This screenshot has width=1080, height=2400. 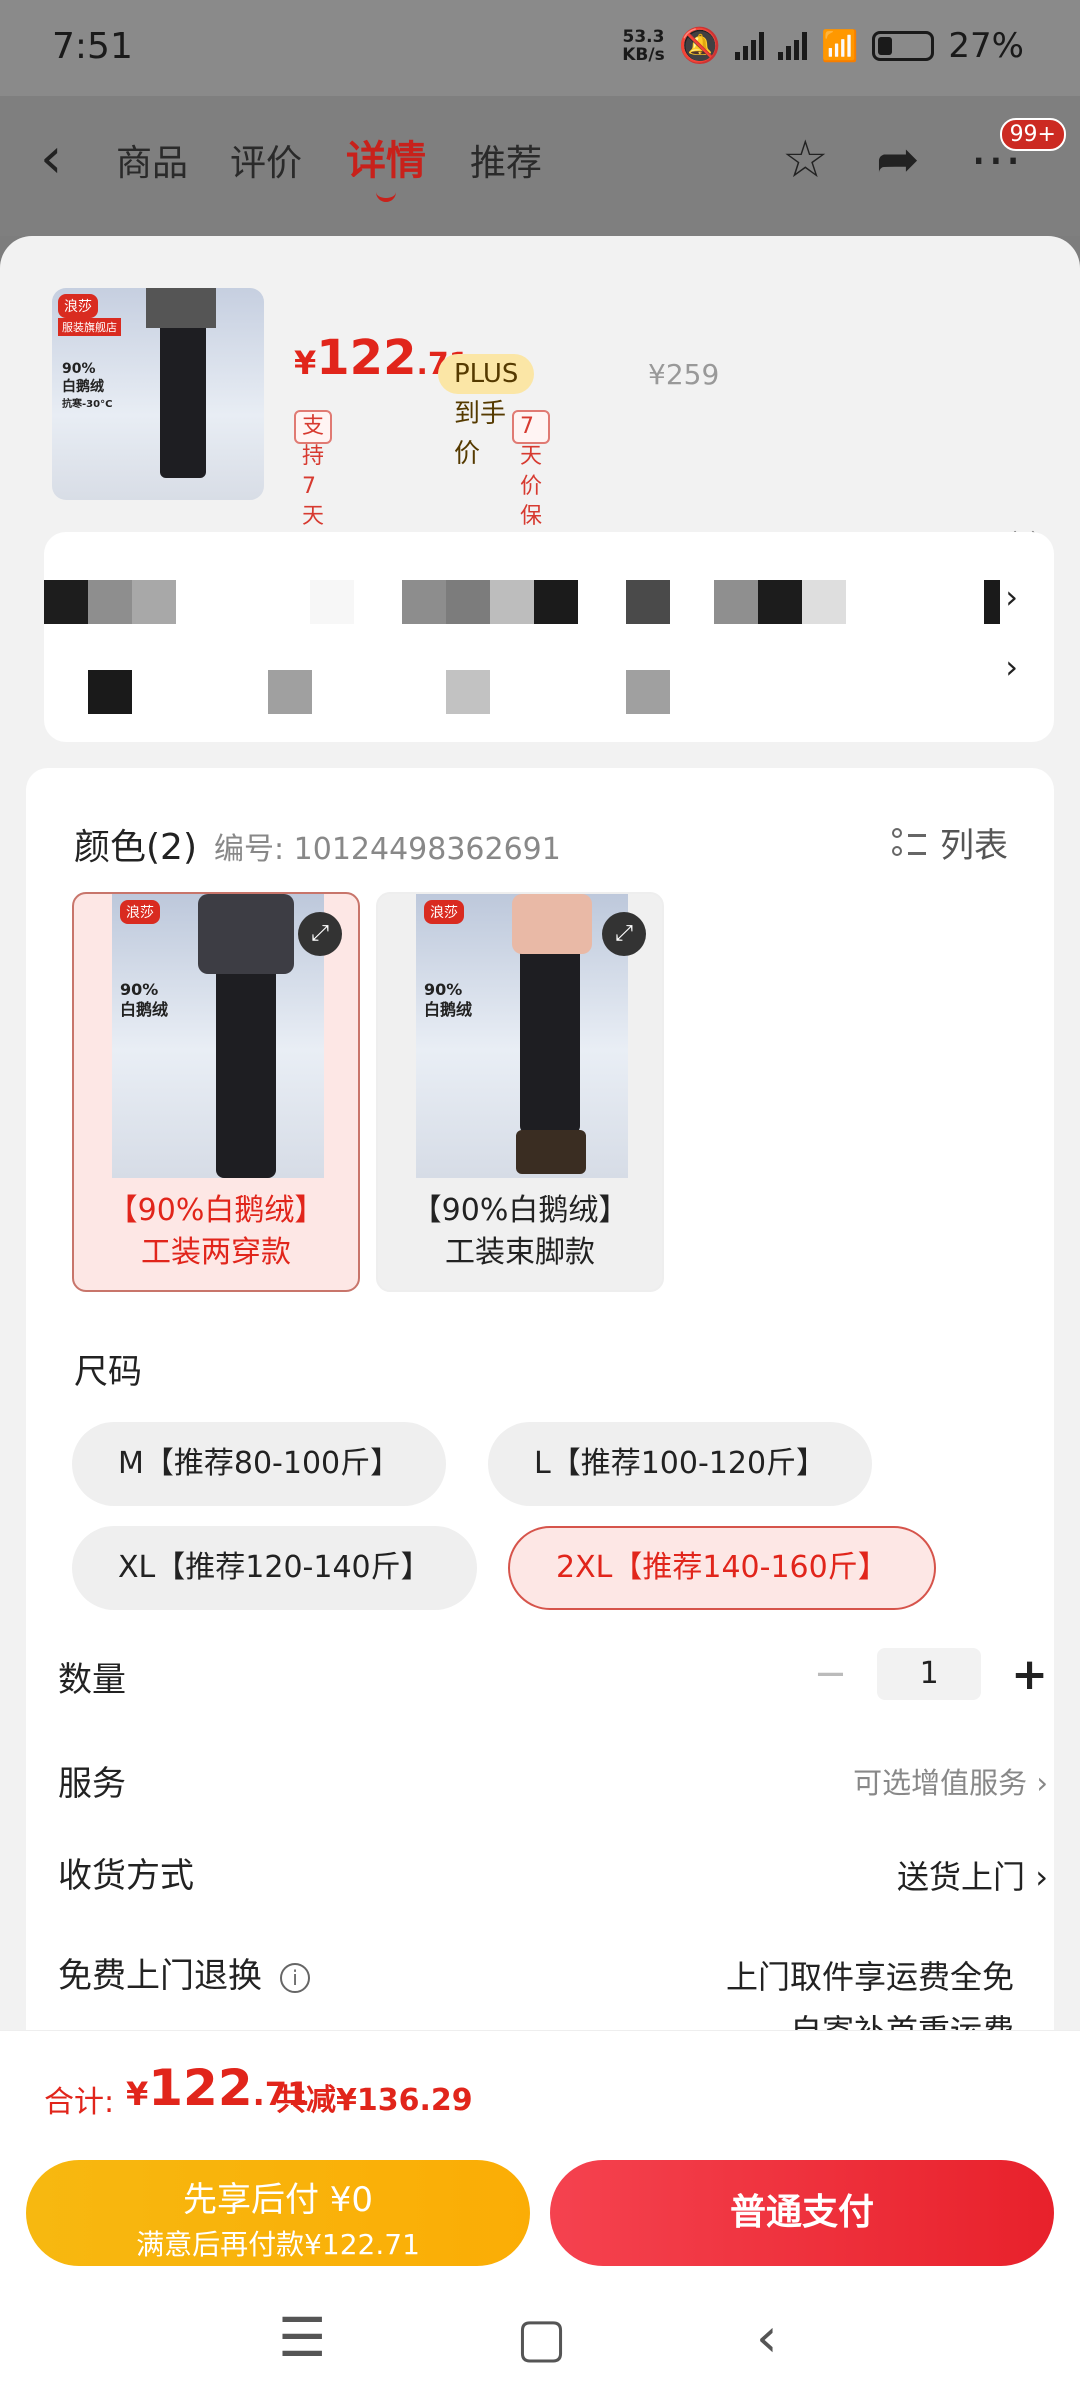 I want to click on color-title: 颜色(2), so click(x=135, y=847).